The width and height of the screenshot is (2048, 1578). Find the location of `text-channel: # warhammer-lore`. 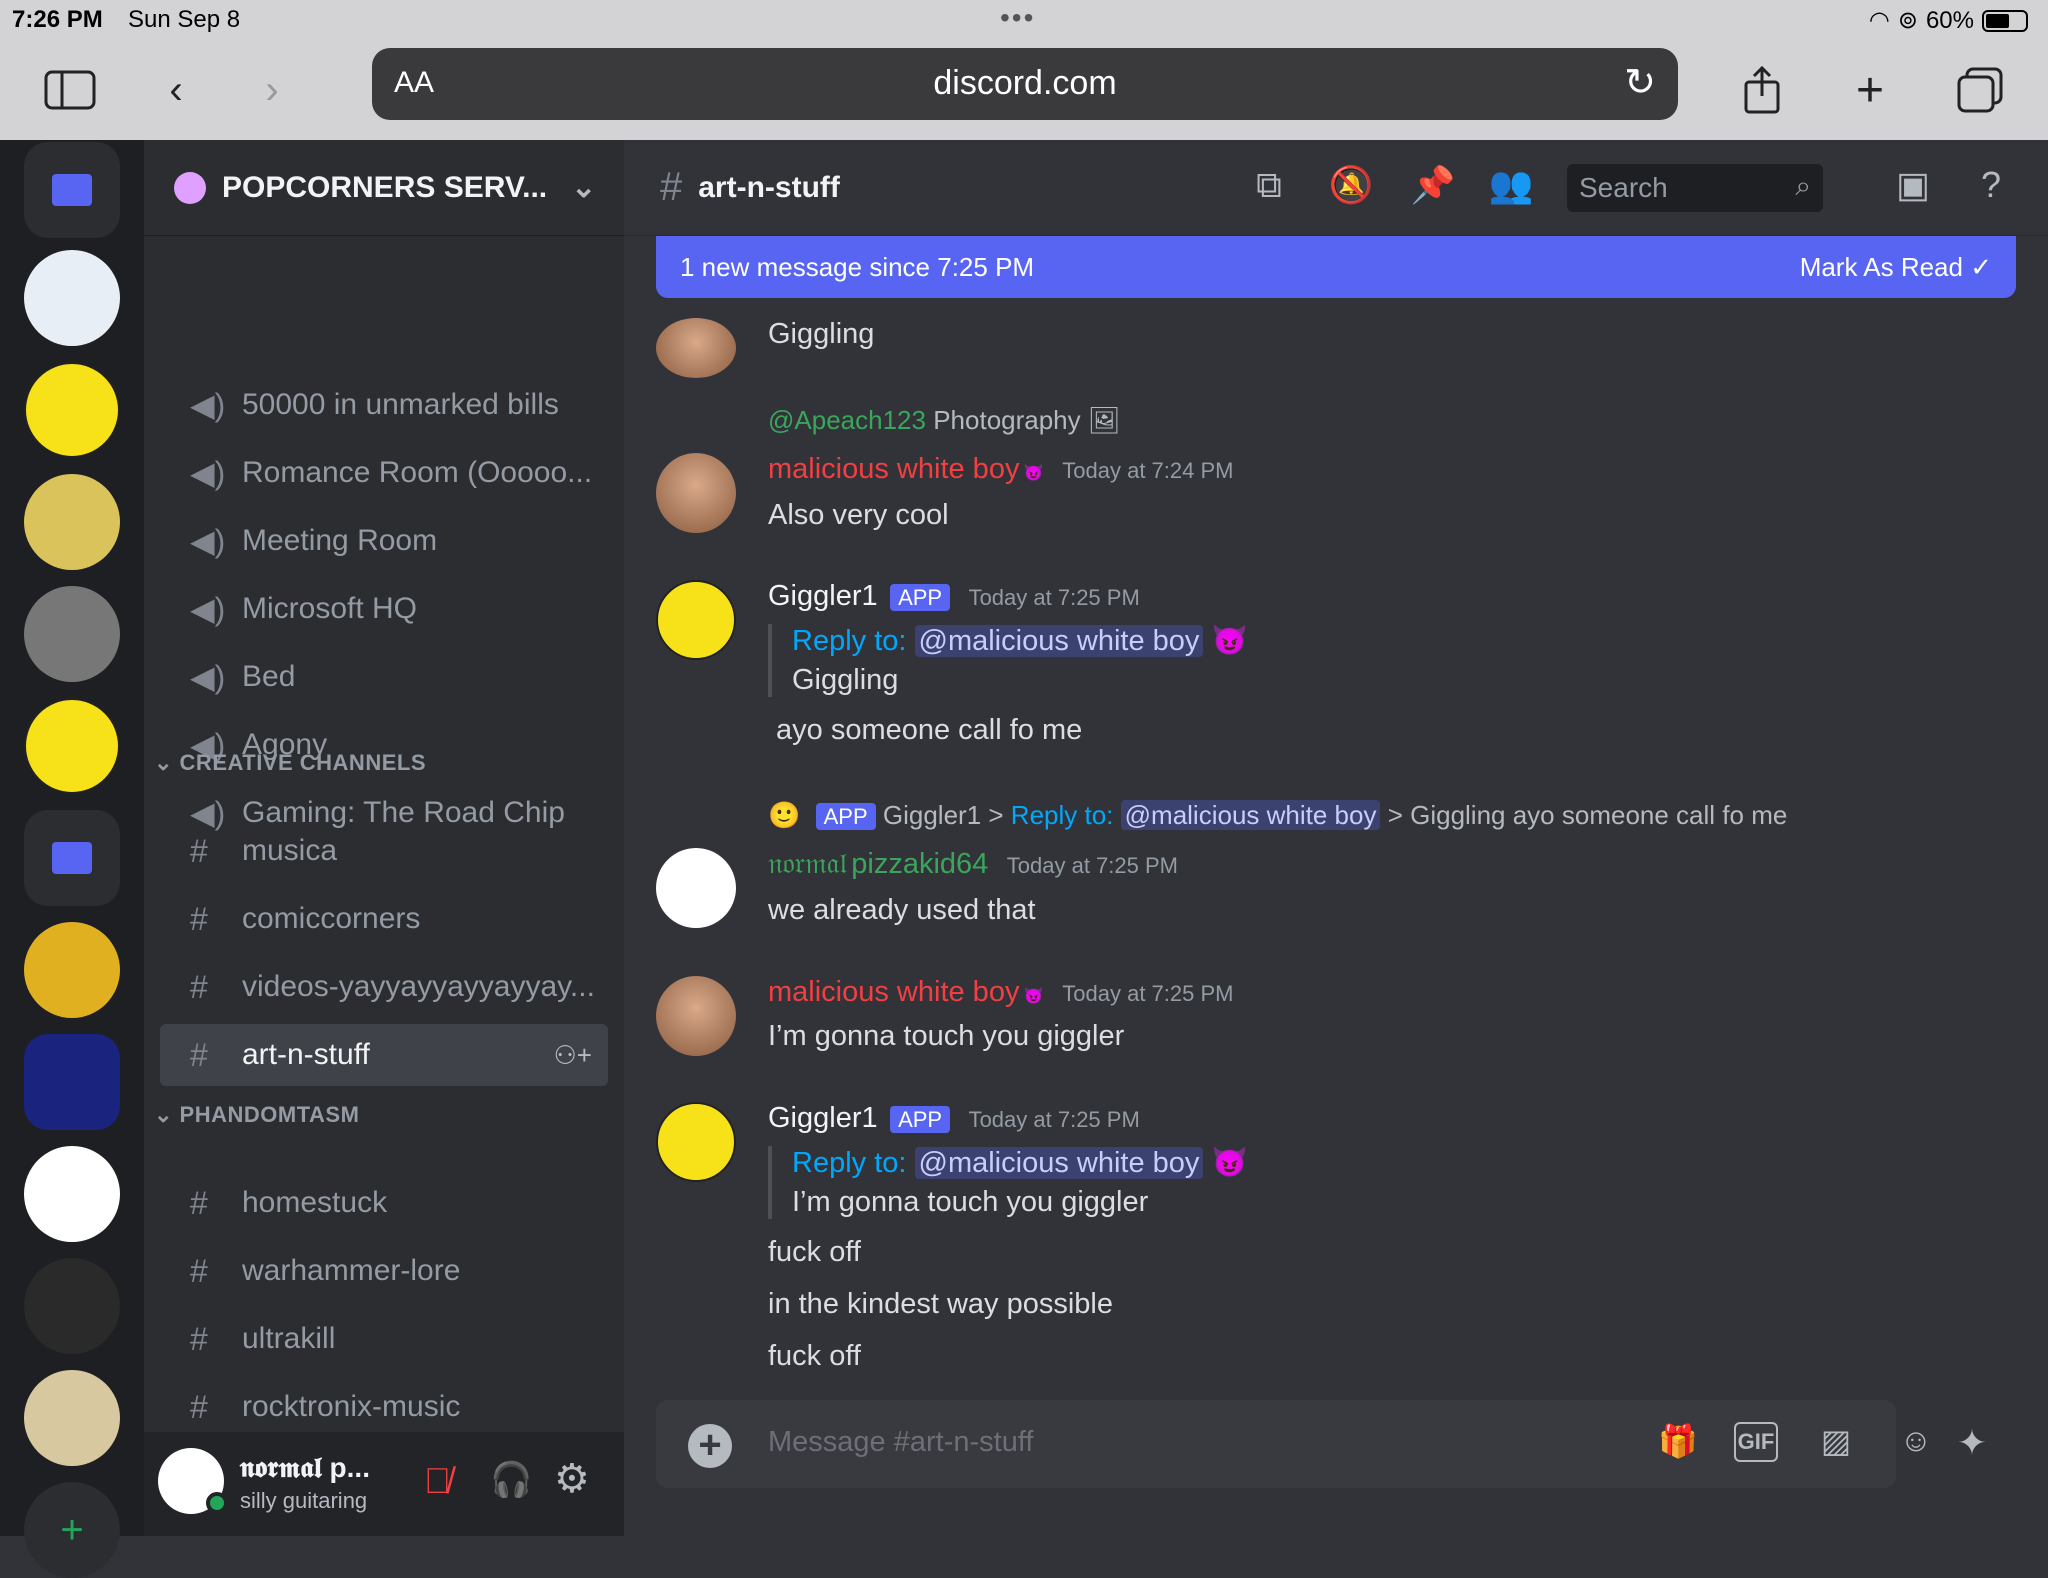

text-channel: # warhammer-lore is located at coordinates (384, 1271).